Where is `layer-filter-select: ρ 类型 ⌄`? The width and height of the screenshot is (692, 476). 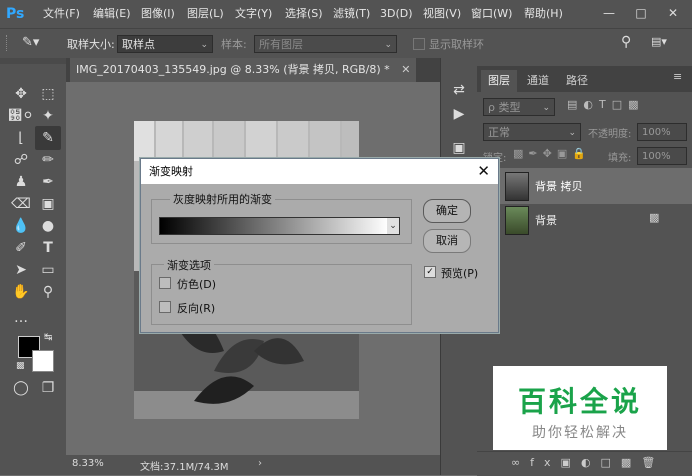 layer-filter-select: ρ 类型 ⌄ is located at coordinates (519, 107).